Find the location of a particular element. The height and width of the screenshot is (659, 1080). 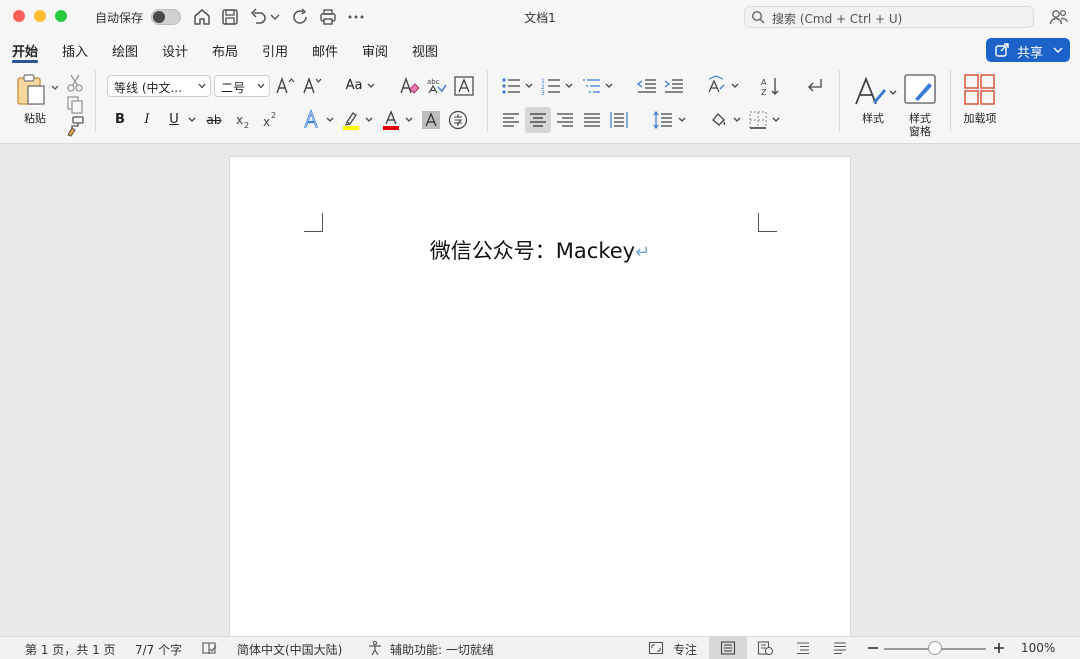

tab-home: 开始 is located at coordinates (25, 50).